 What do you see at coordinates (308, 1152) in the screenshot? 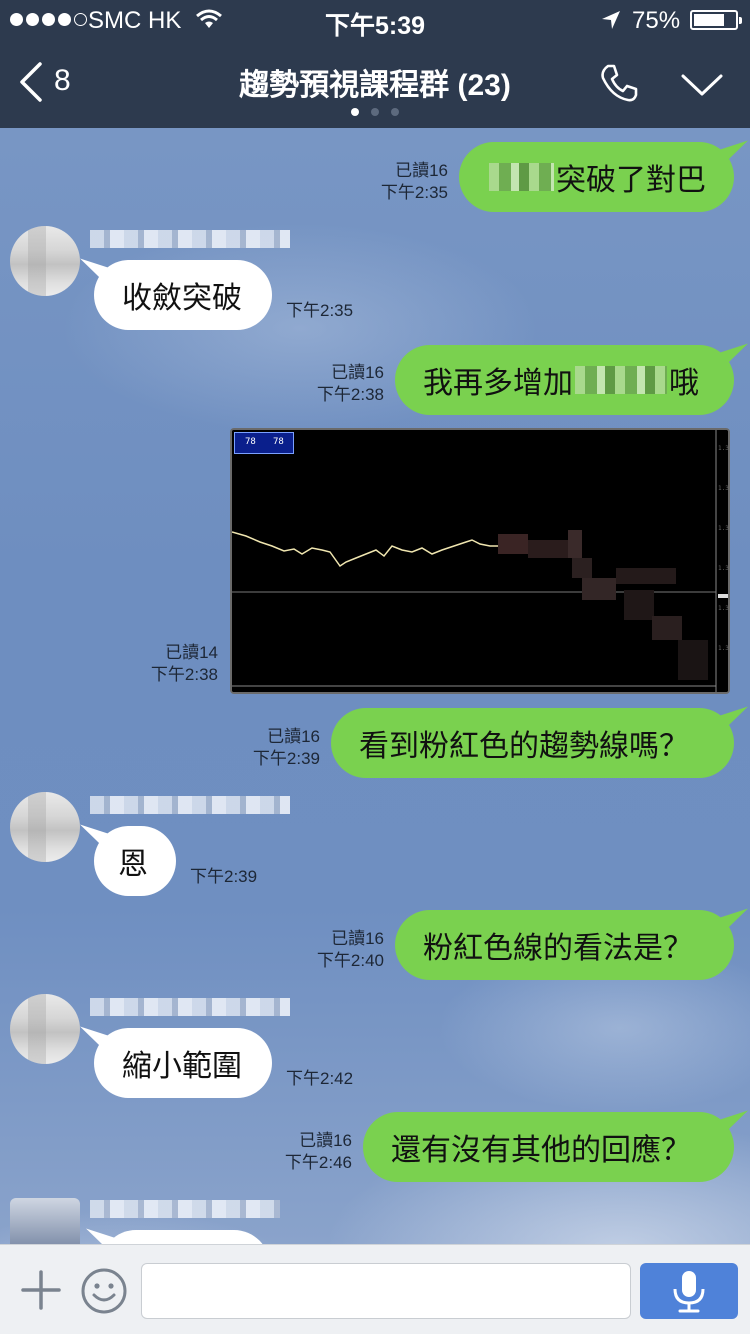
I see `message-meta: 已讀16 下午2:46` at bounding box center [308, 1152].